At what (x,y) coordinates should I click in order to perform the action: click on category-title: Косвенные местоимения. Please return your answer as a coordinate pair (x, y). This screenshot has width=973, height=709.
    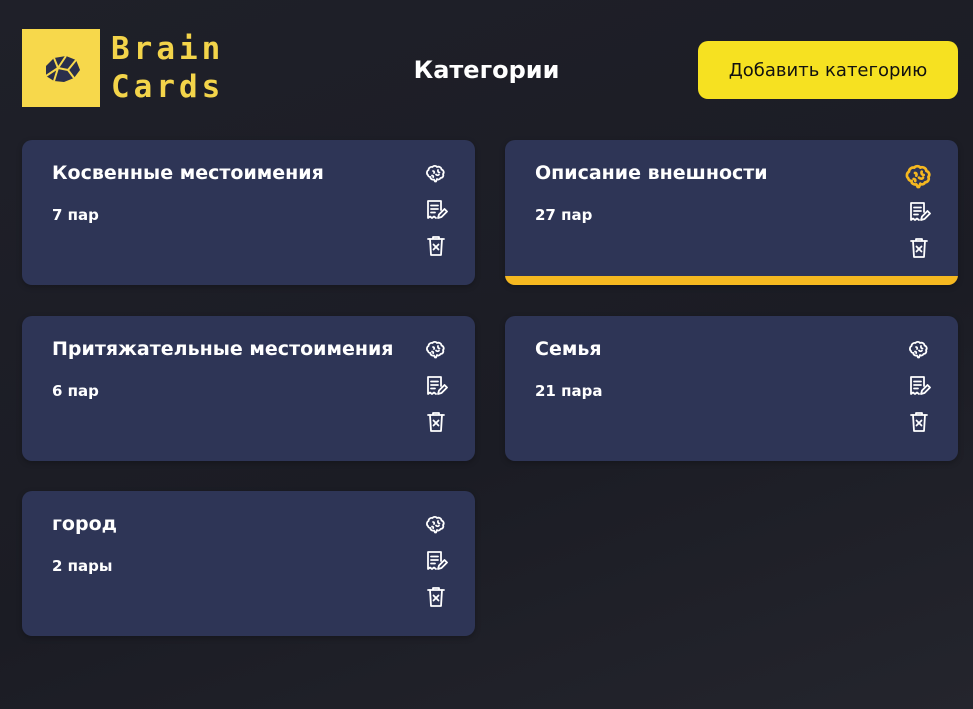
    Looking at the image, I should click on (188, 173).